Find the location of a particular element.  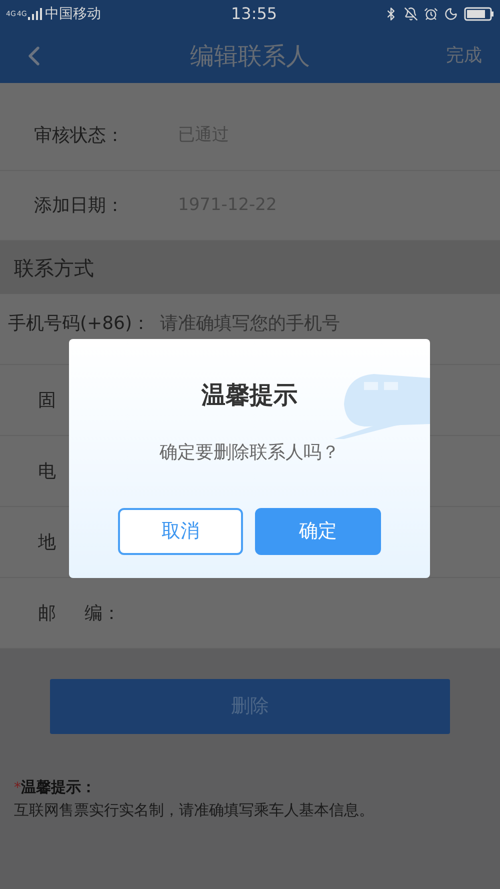

bell-off-icon is located at coordinates (411, 14).